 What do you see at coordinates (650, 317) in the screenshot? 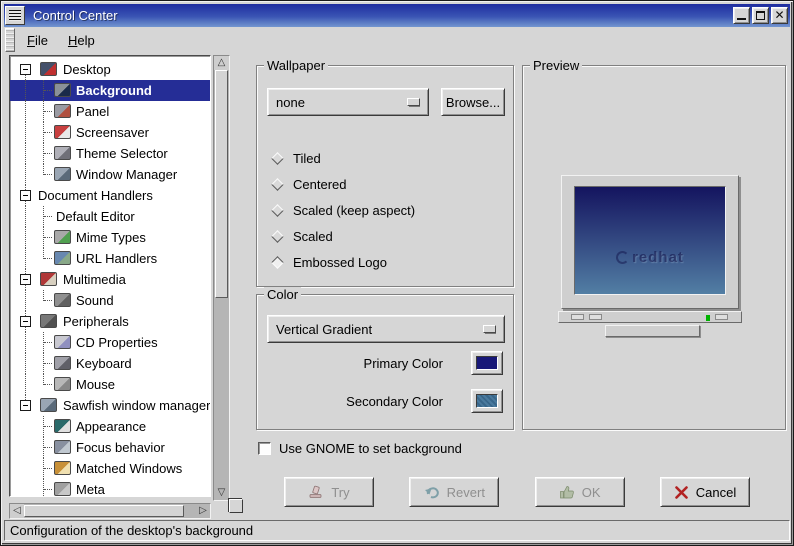
I see `monitor-base` at bounding box center [650, 317].